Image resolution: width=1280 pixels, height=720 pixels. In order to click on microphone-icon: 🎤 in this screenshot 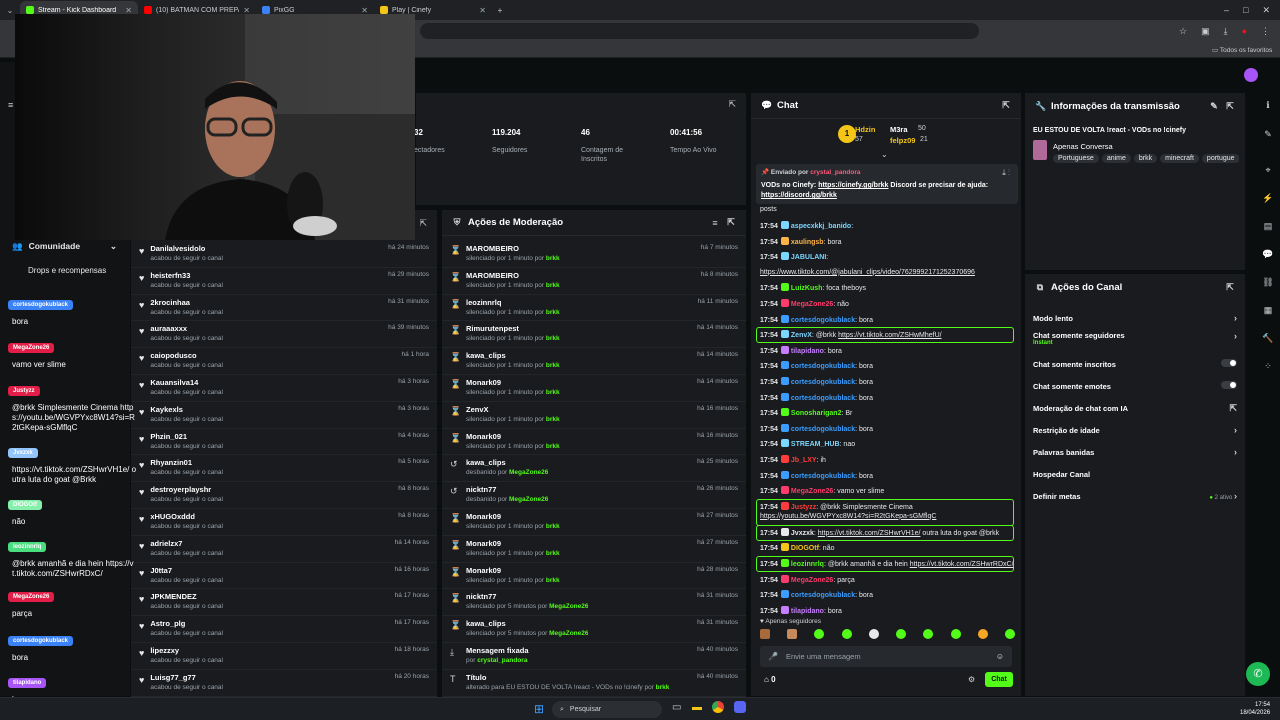, I will do `click(773, 656)`.